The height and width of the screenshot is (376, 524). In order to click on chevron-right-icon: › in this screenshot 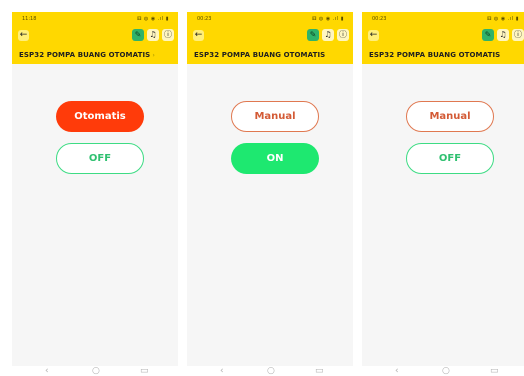, I will do `click(153, 55)`.